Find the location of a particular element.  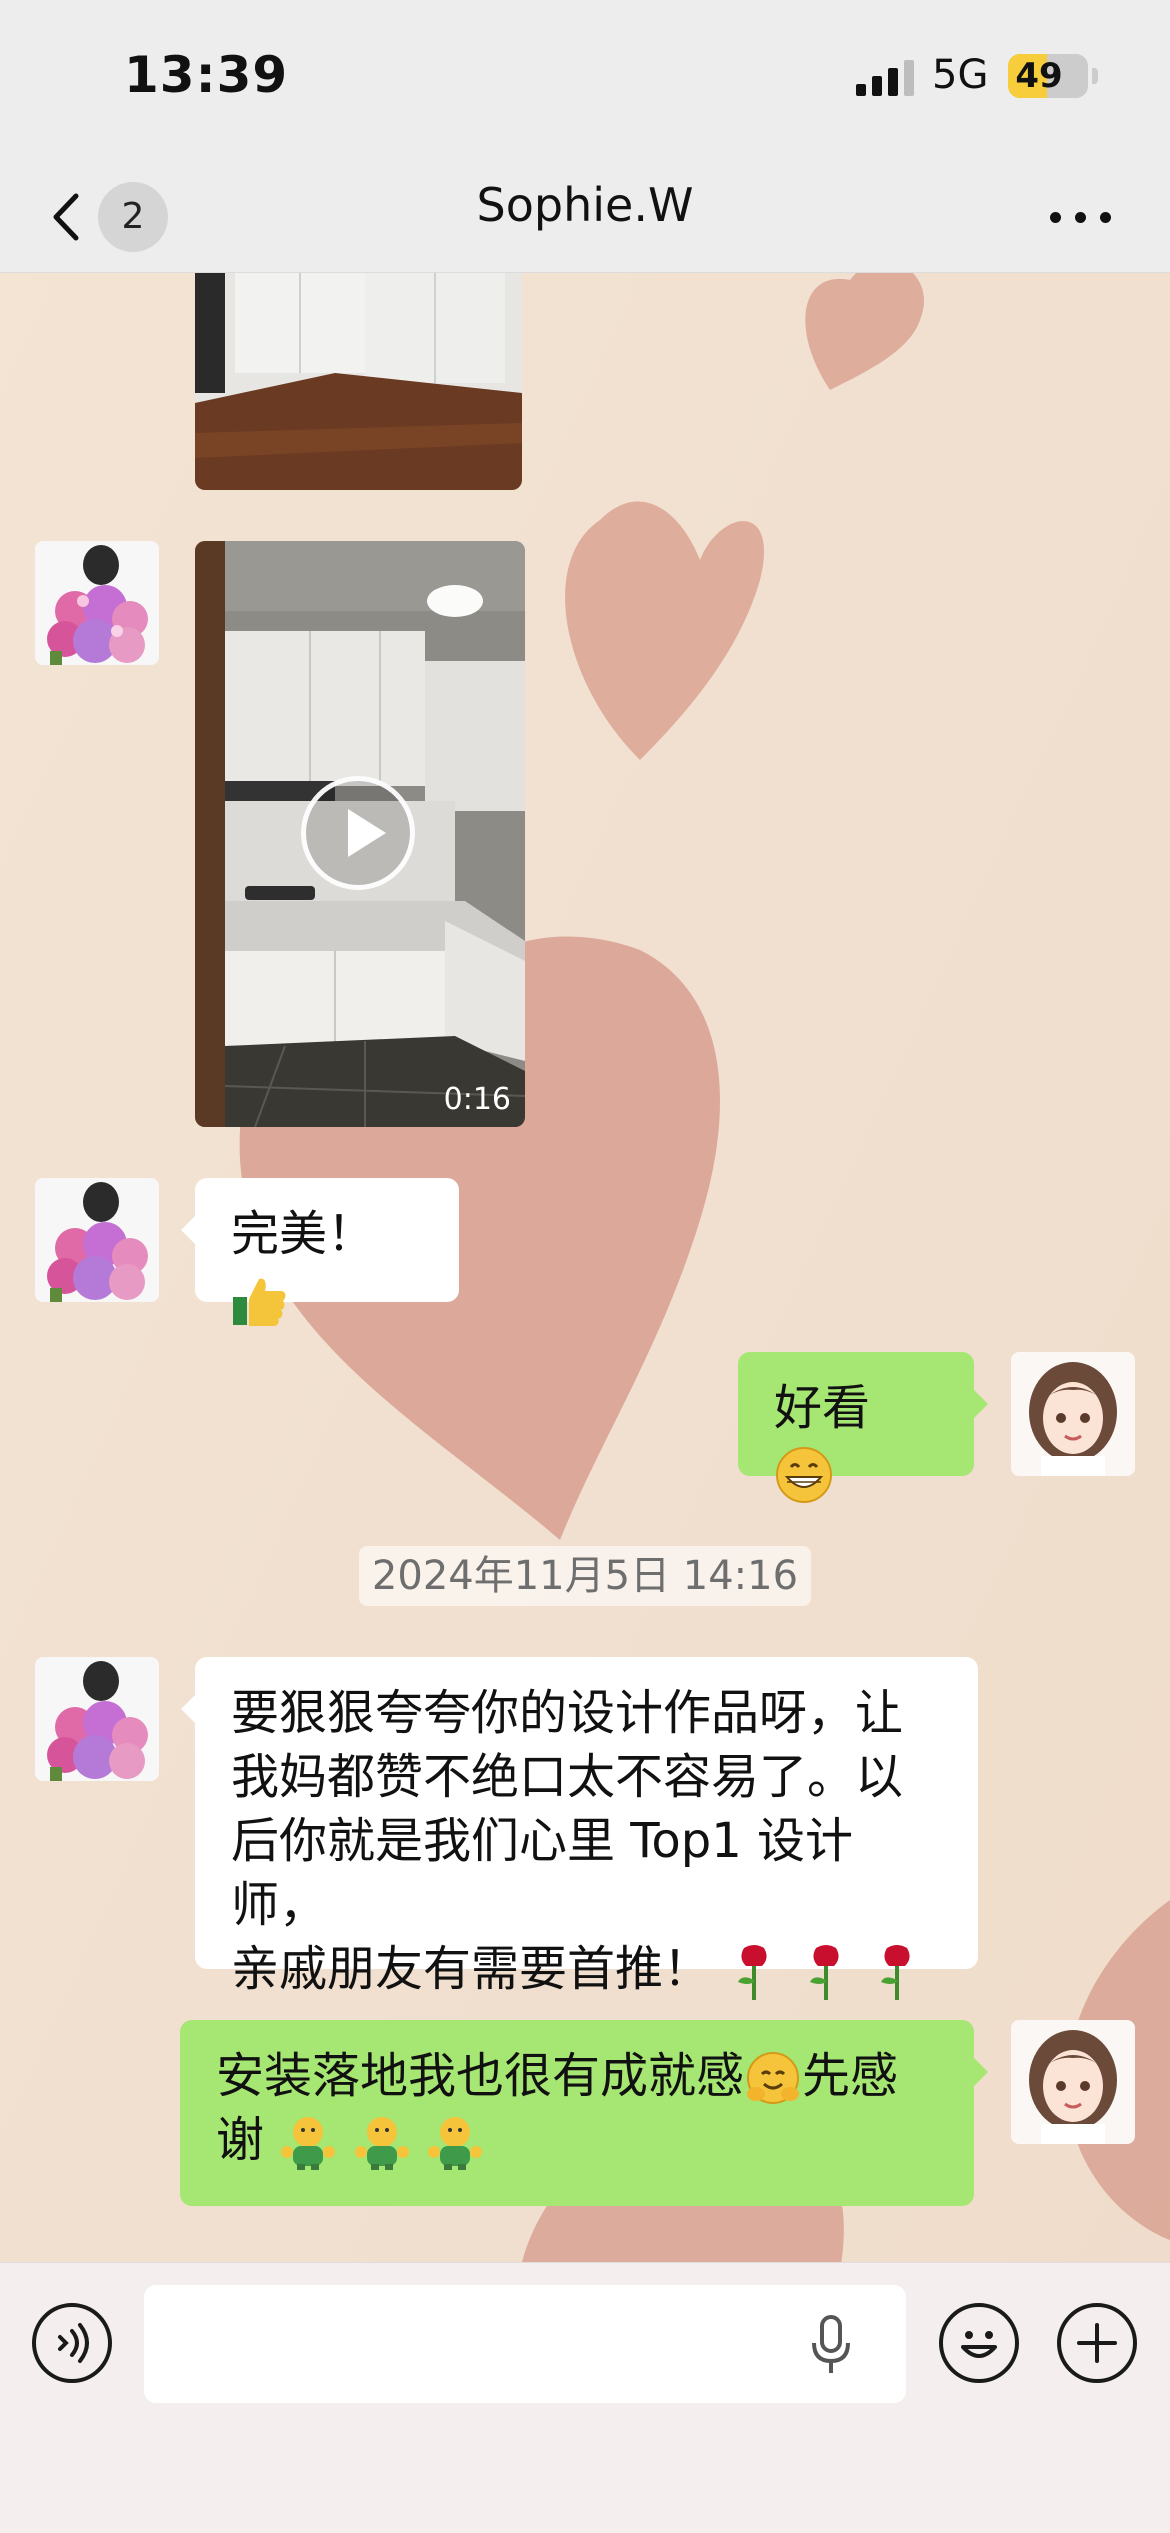

image-message is located at coordinates (358, 381).